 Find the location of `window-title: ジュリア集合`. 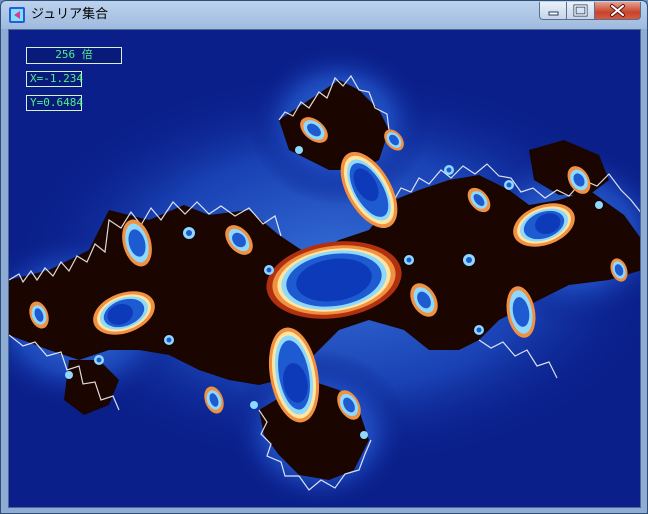

window-title: ジュリア集合 is located at coordinates (70, 14).